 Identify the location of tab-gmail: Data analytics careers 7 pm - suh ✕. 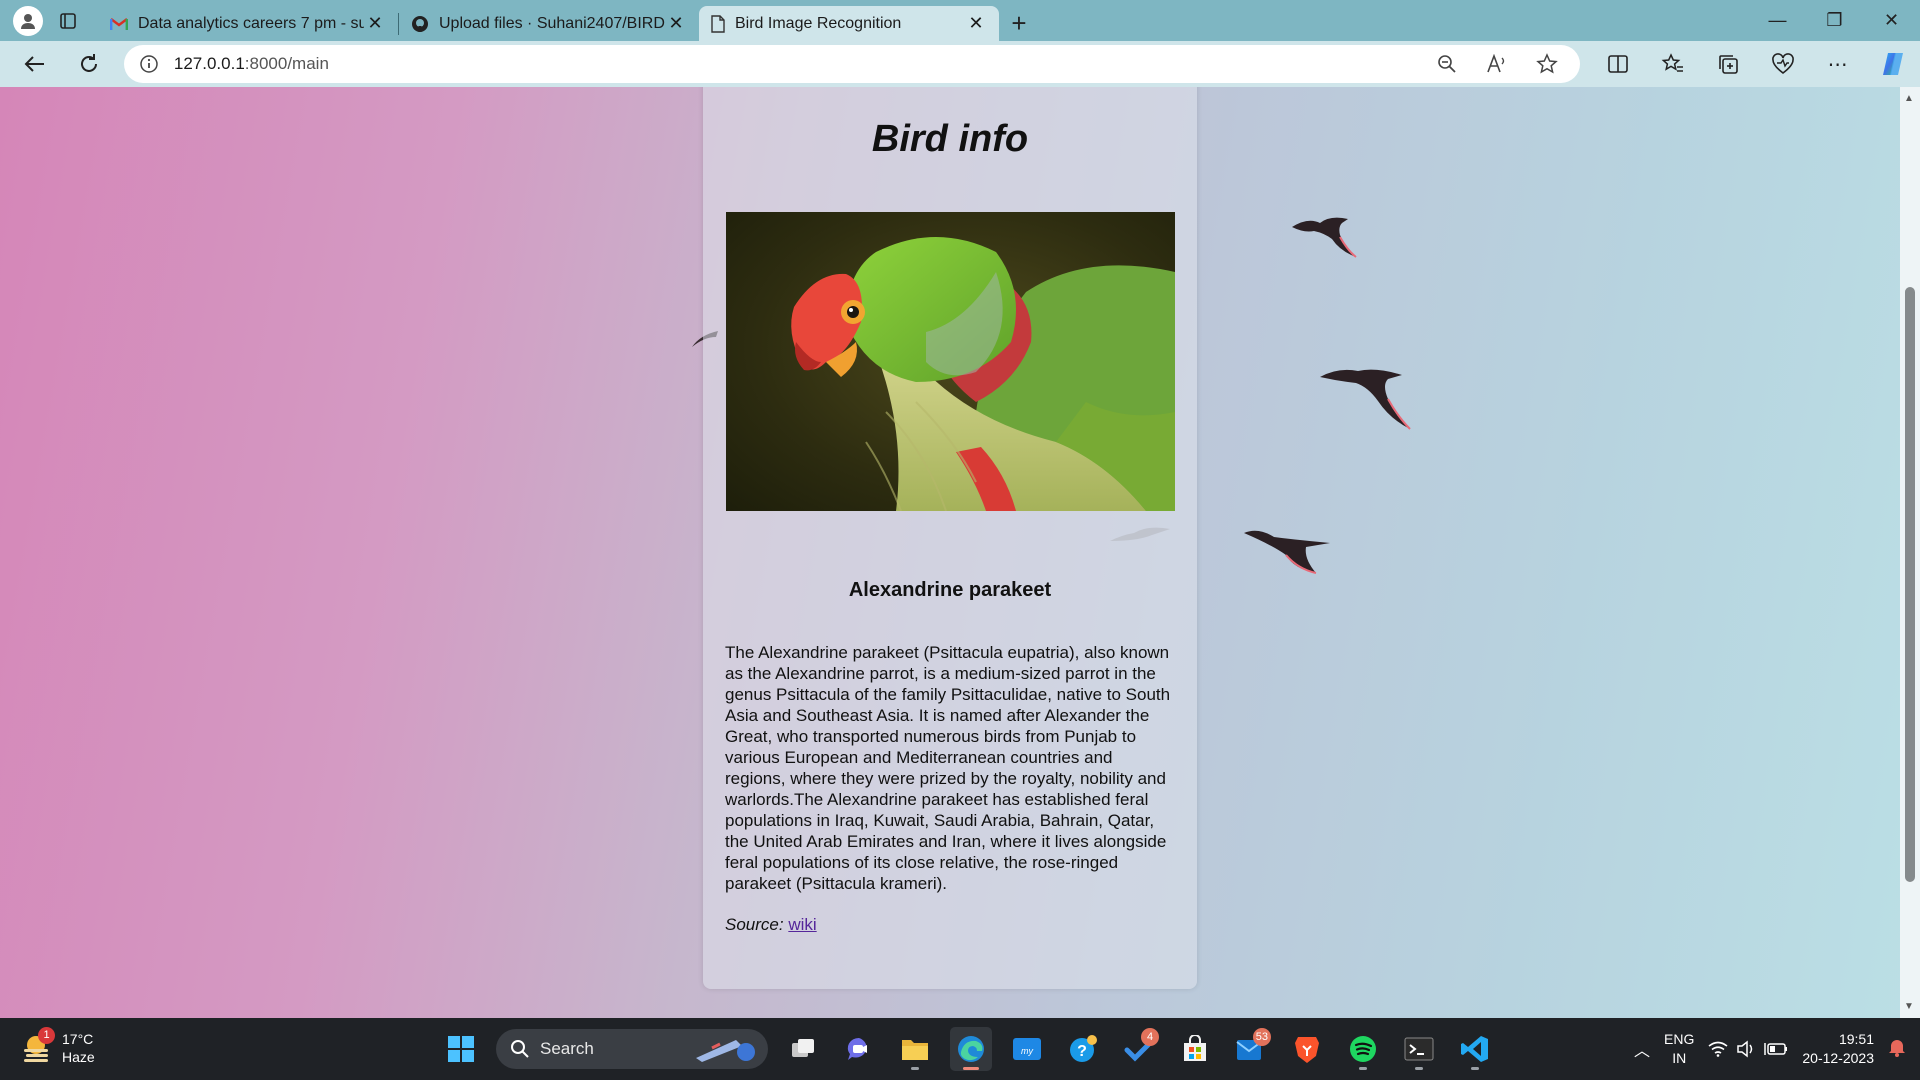
(248, 23).